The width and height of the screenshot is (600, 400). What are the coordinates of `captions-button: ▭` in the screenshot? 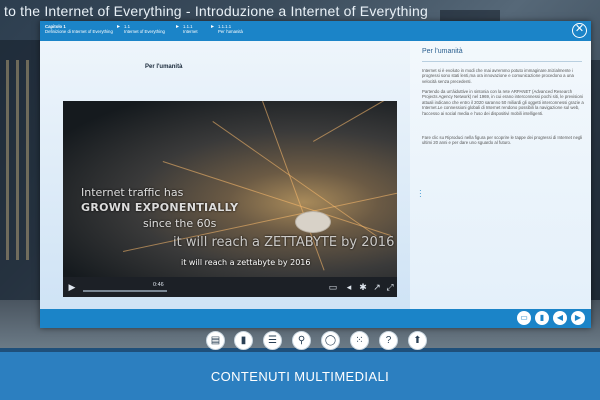 It's located at (333, 287).